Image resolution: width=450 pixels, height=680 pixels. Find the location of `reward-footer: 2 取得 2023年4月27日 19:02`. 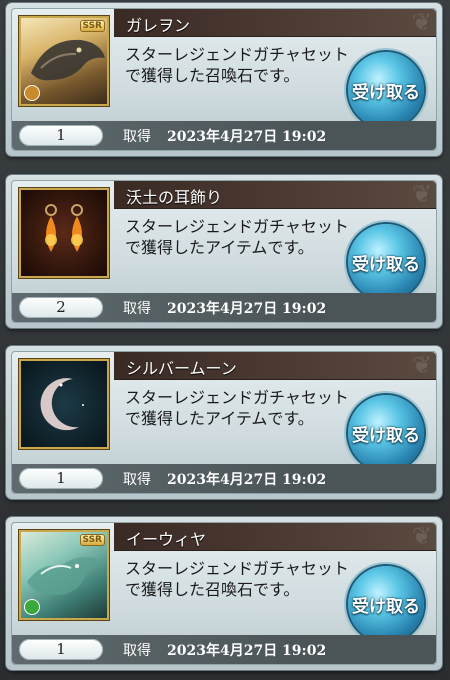

reward-footer: 2 取得 2023年4月27日 19:02 is located at coordinates (224, 307).